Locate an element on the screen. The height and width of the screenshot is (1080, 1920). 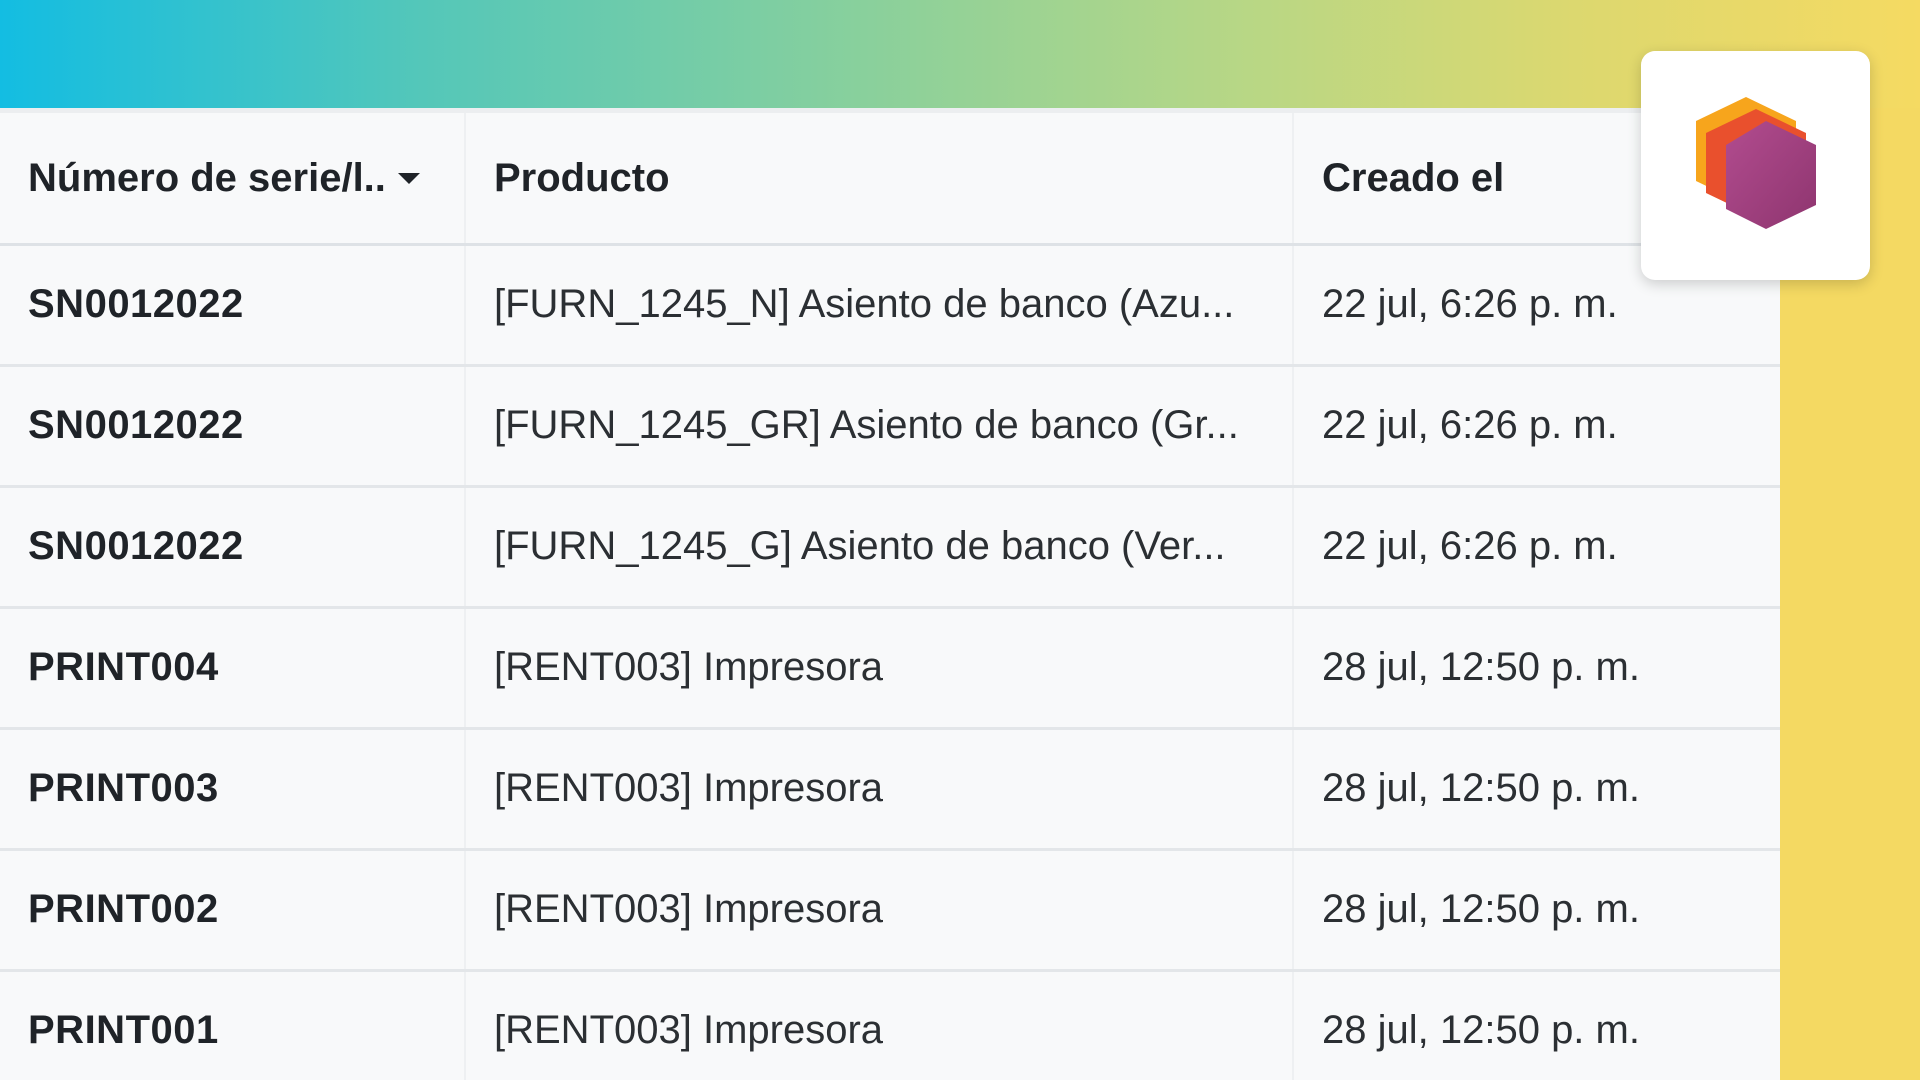
table-header-row: Número de serie/l.. Producto Creado el is located at coordinates (890, 179).